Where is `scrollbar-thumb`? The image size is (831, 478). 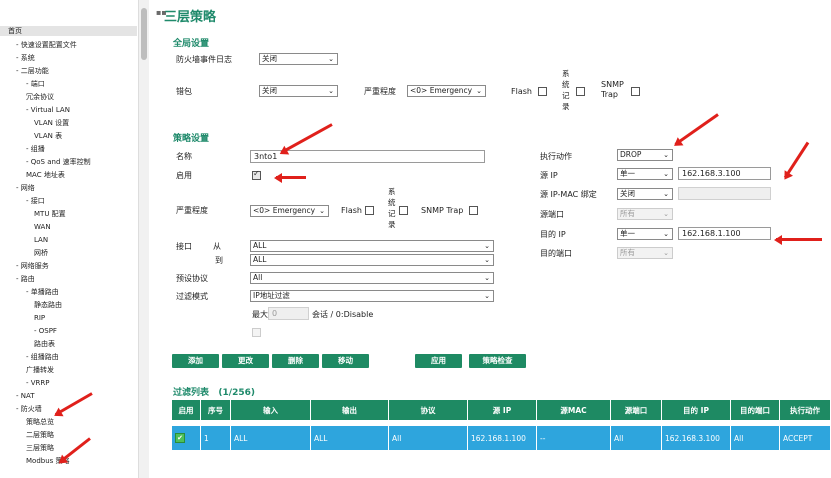
scrollbar-thumb is located at coordinates (144, 34).